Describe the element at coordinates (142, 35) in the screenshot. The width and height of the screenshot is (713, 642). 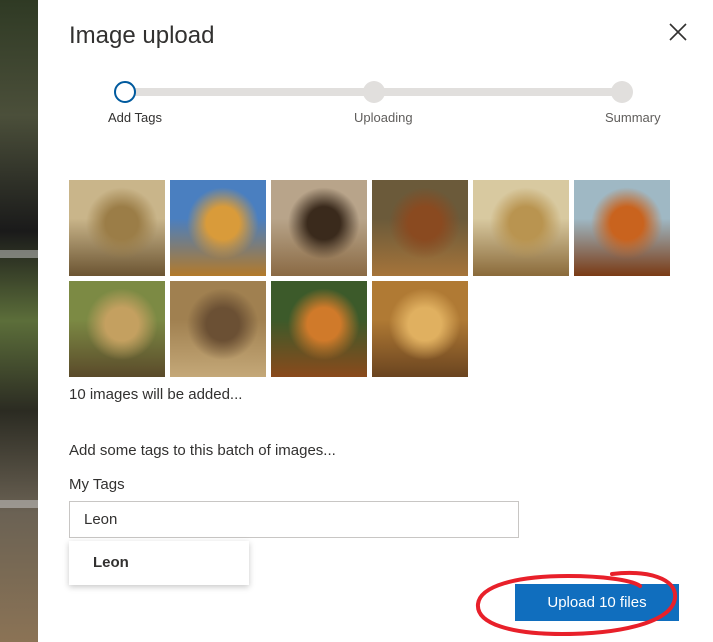
I see `dialog-title: Image upload` at that location.